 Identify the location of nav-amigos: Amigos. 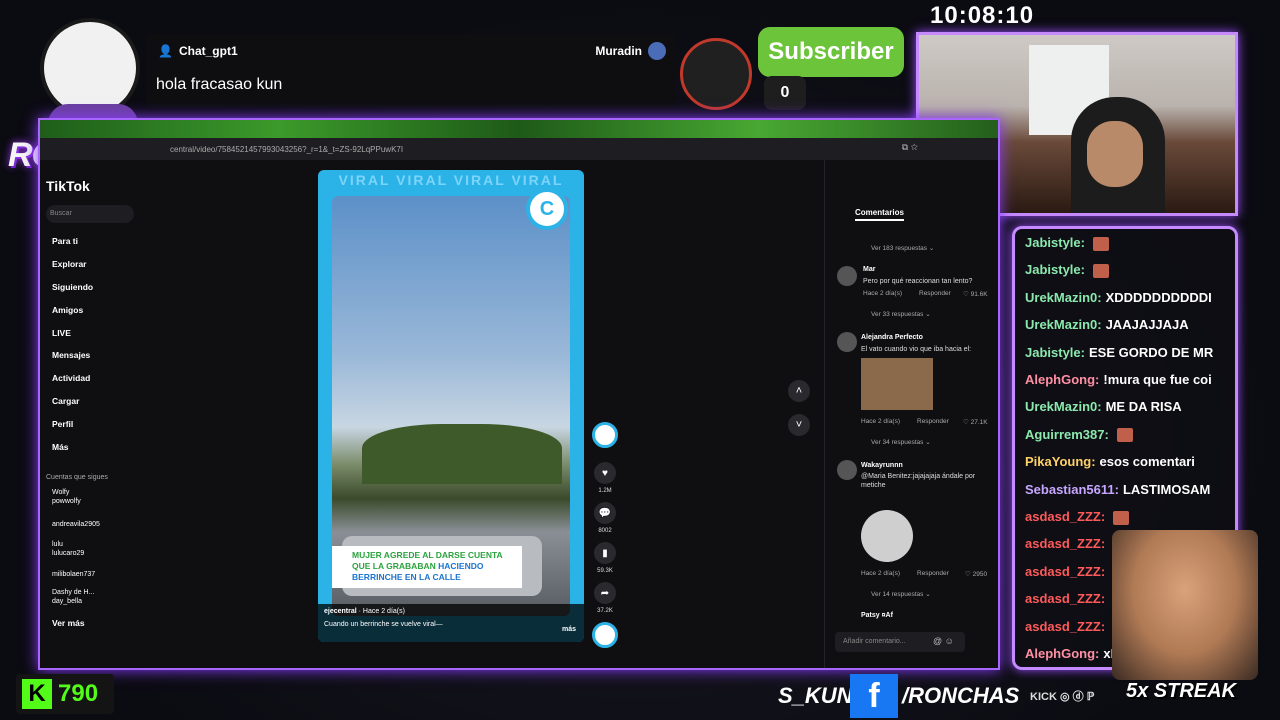
(67, 310).